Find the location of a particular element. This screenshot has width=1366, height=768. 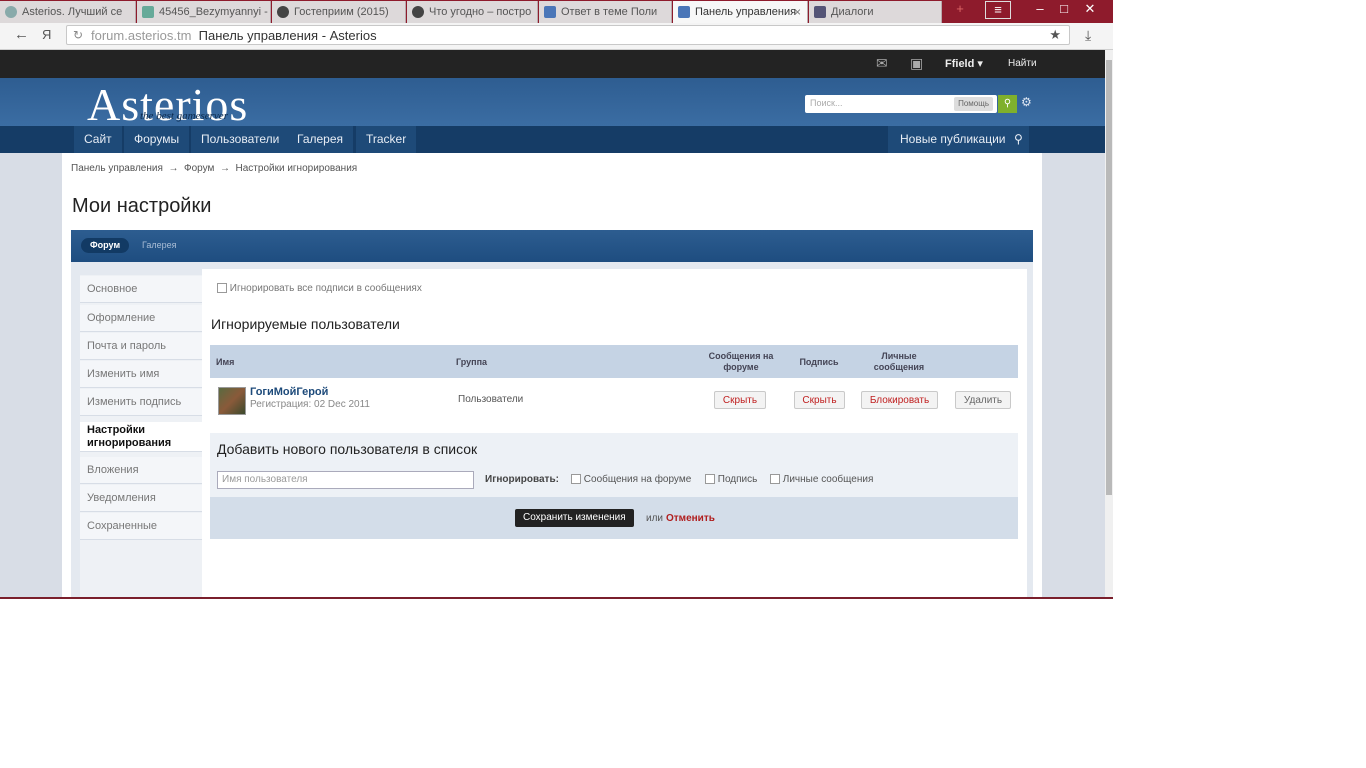

new-tab-icon: + is located at coordinates (960, 10).